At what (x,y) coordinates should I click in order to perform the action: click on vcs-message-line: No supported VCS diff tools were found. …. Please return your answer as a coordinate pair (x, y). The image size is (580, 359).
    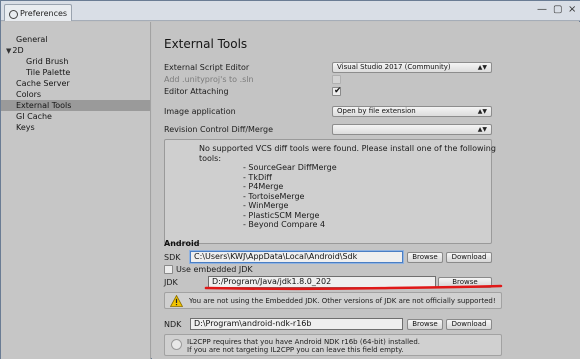
    Looking at the image, I should click on (347, 148).